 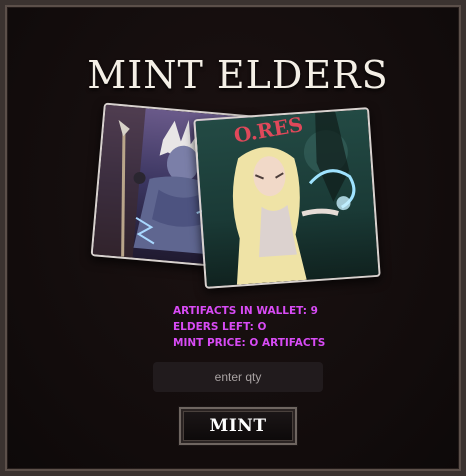 I want to click on artifacts-in-wallet-text: ARTIFACTS IN WALLET: 9, so click(x=245, y=311).